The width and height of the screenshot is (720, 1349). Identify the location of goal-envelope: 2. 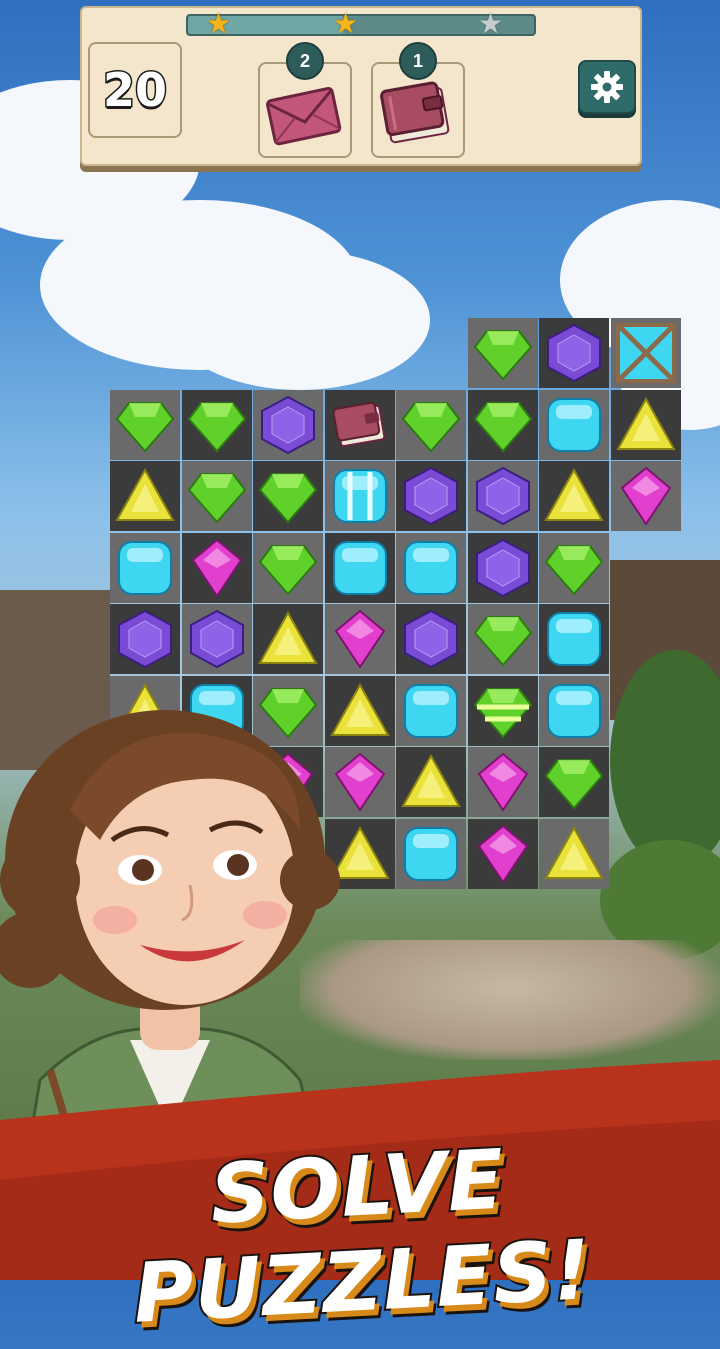
(305, 100).